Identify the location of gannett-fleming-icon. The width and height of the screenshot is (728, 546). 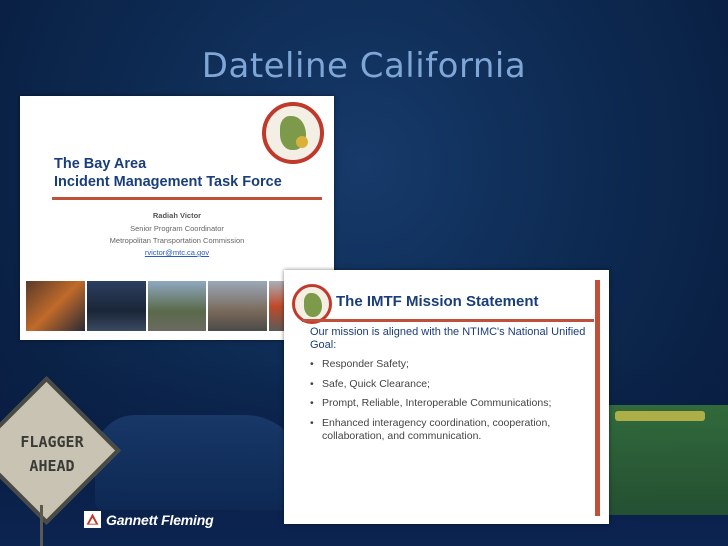
(92, 519).